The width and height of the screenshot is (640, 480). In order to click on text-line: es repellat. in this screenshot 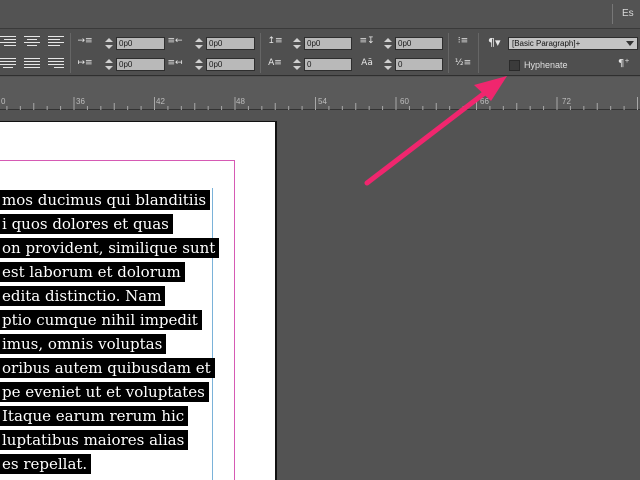, I will do `click(109, 465)`.